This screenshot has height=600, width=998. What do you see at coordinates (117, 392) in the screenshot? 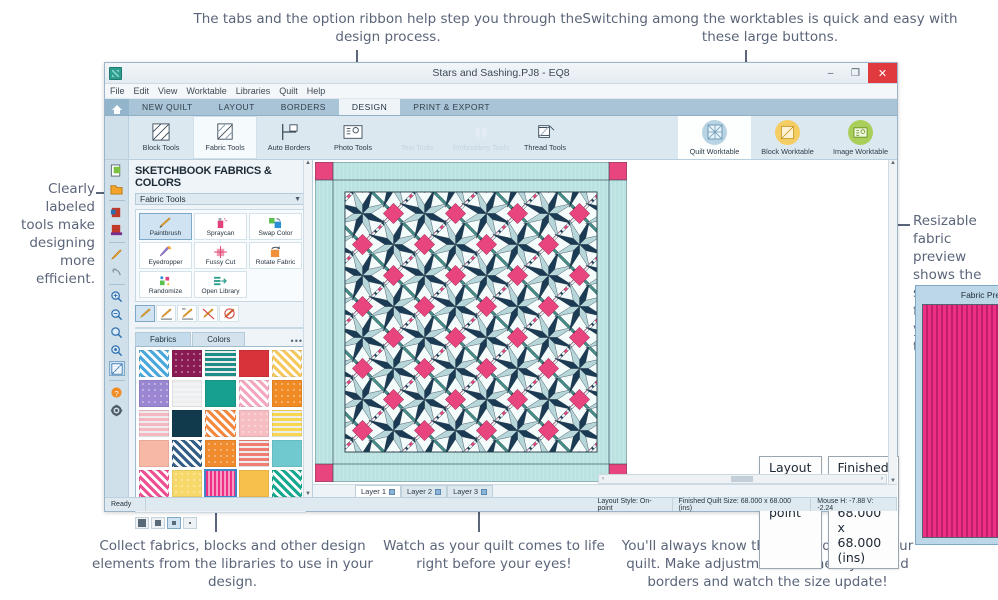
I see `help-icon: ?` at bounding box center [117, 392].